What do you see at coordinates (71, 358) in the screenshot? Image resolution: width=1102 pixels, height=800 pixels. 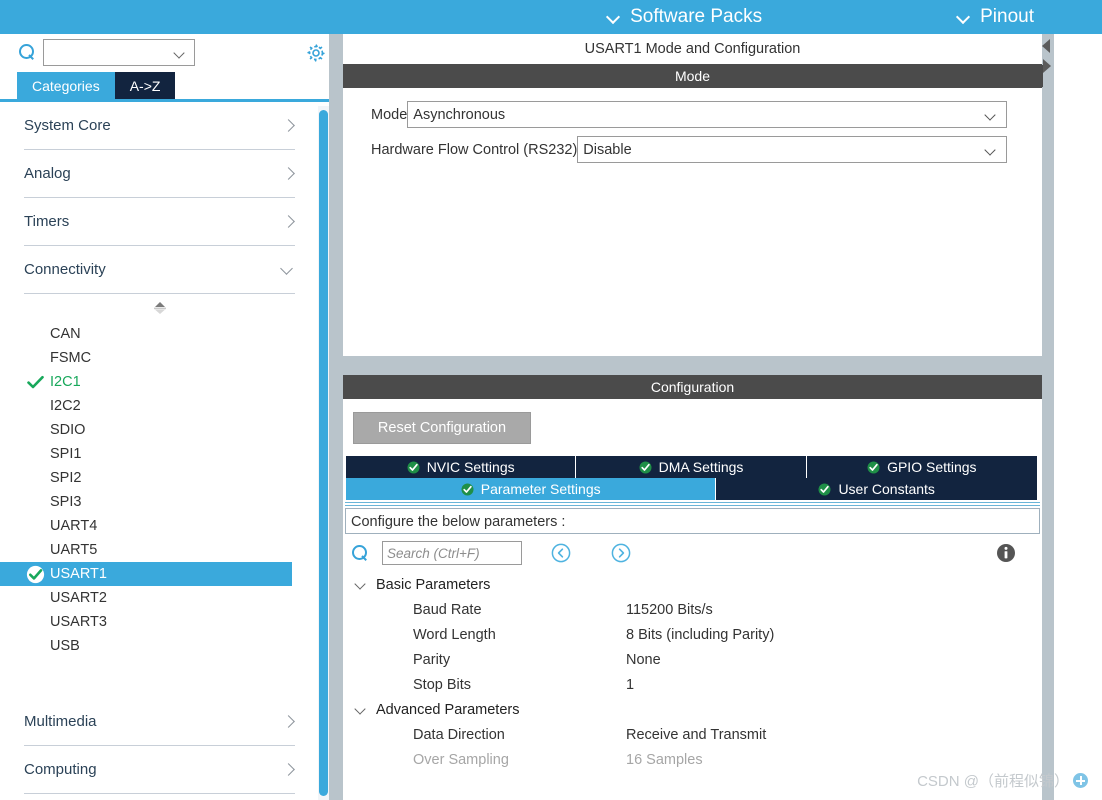 I see `peripheral-label: FSMC` at bounding box center [71, 358].